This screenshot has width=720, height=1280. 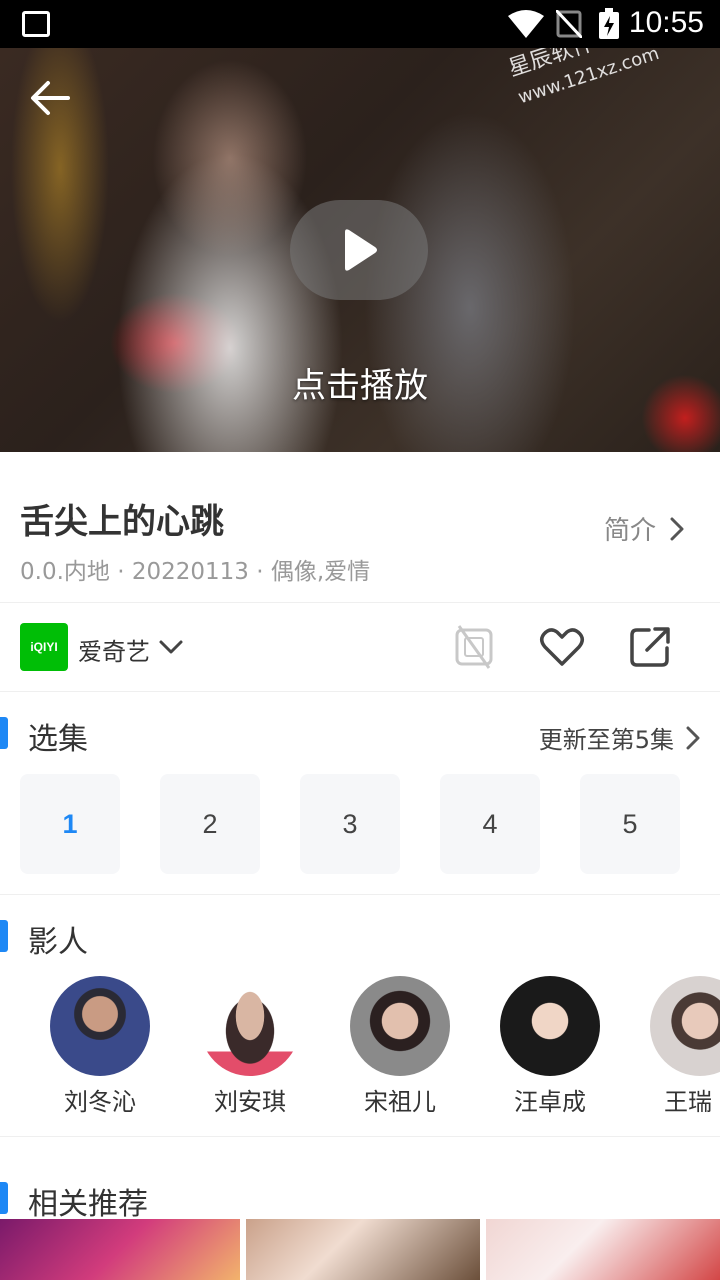 I want to click on intro-button: 简介, so click(x=644, y=528).